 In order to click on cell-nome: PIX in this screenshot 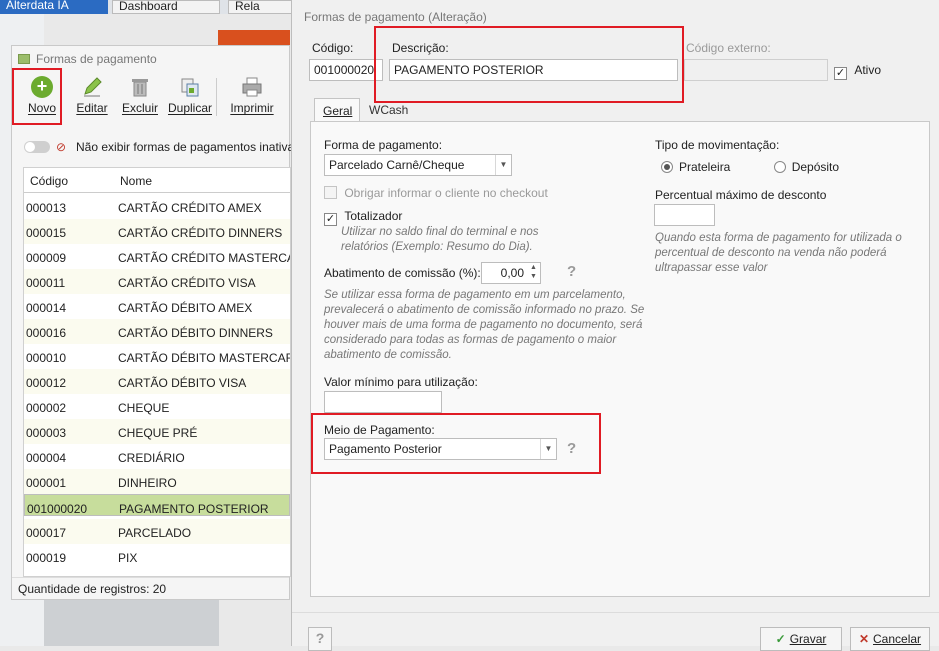, I will do `click(128, 558)`.